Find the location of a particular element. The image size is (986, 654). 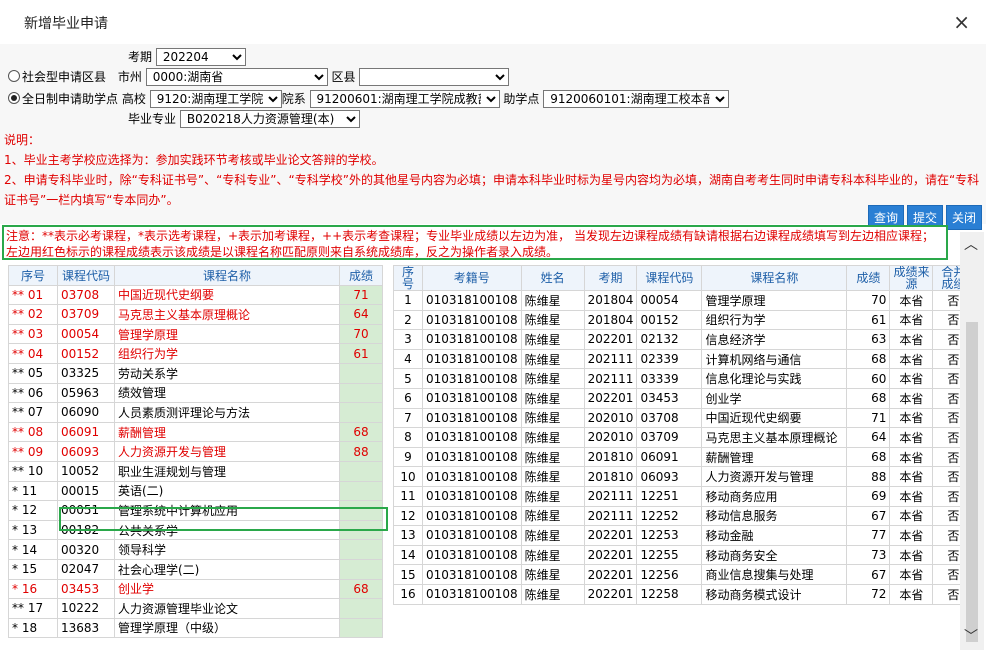

table-row: * 11 00015 英语(二) is located at coordinates (195, 491).